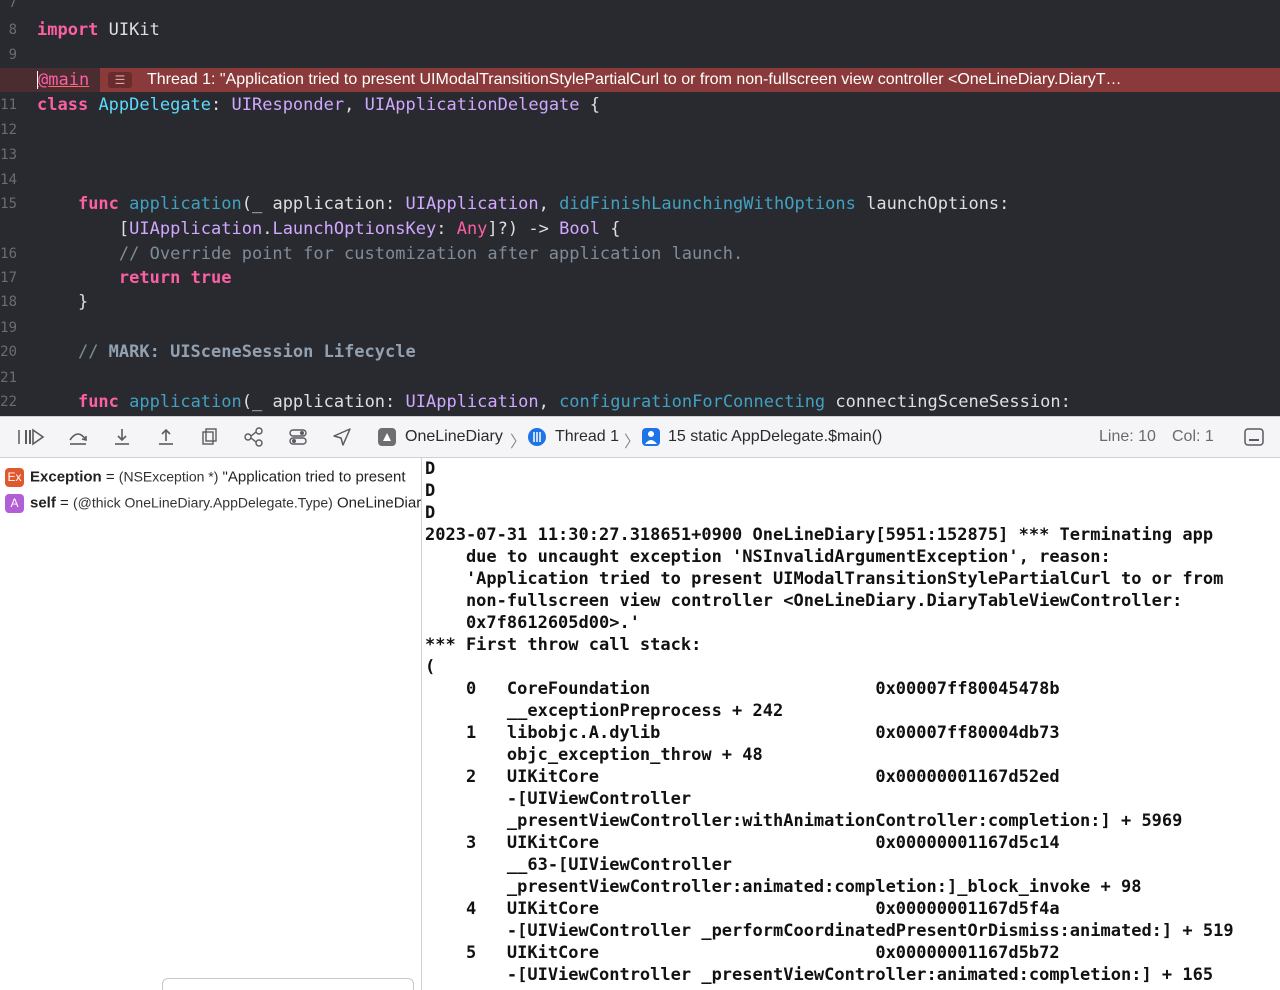 The height and width of the screenshot is (990, 1280). What do you see at coordinates (1193, 436) in the screenshot?
I see `column-indicator: Col: 1` at bounding box center [1193, 436].